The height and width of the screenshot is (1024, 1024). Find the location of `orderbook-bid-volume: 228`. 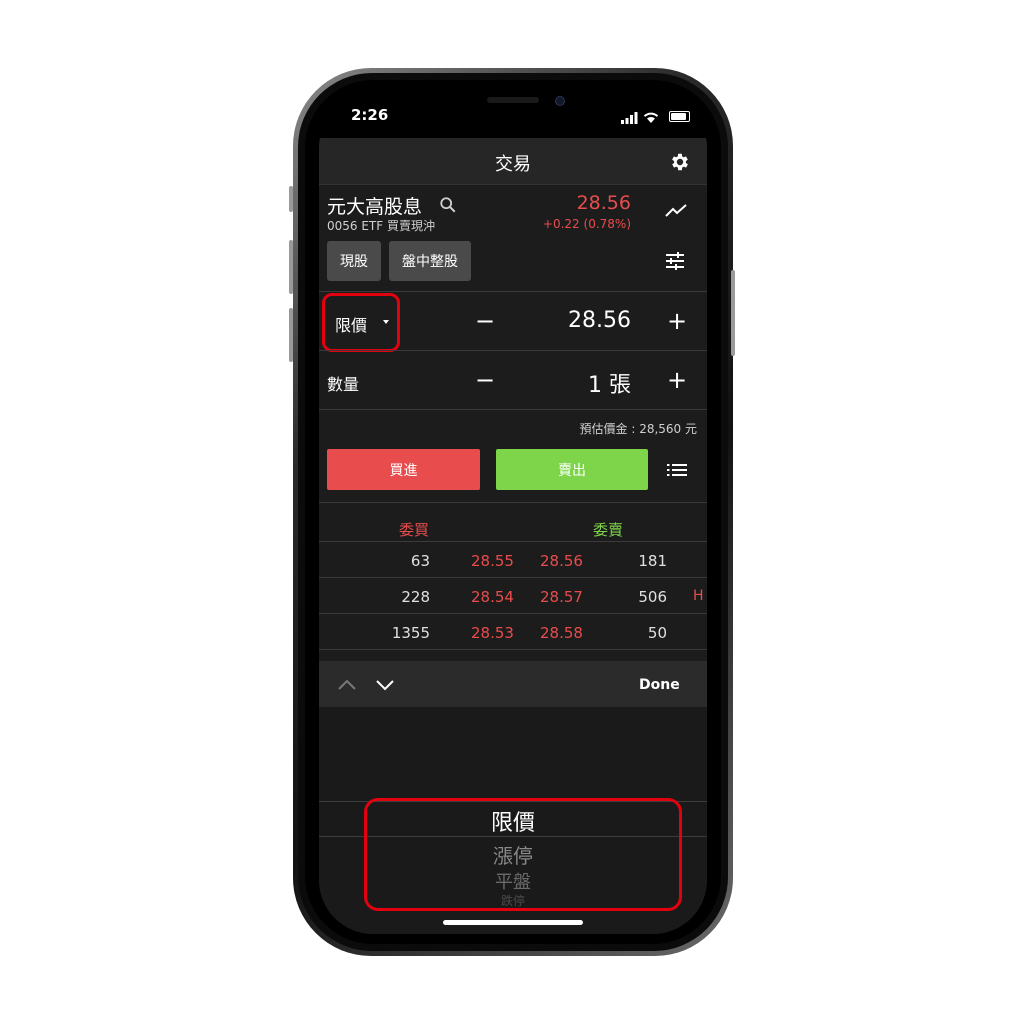

orderbook-bid-volume: 228 is located at coordinates (415, 597).